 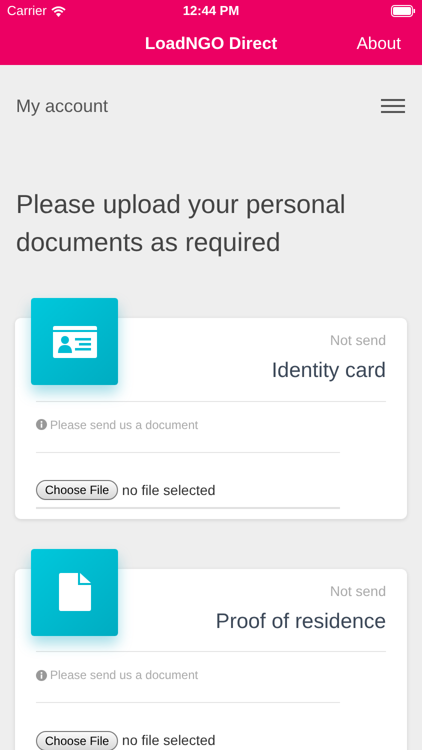 What do you see at coordinates (403, 11) in the screenshot?
I see `battery-icon` at bounding box center [403, 11].